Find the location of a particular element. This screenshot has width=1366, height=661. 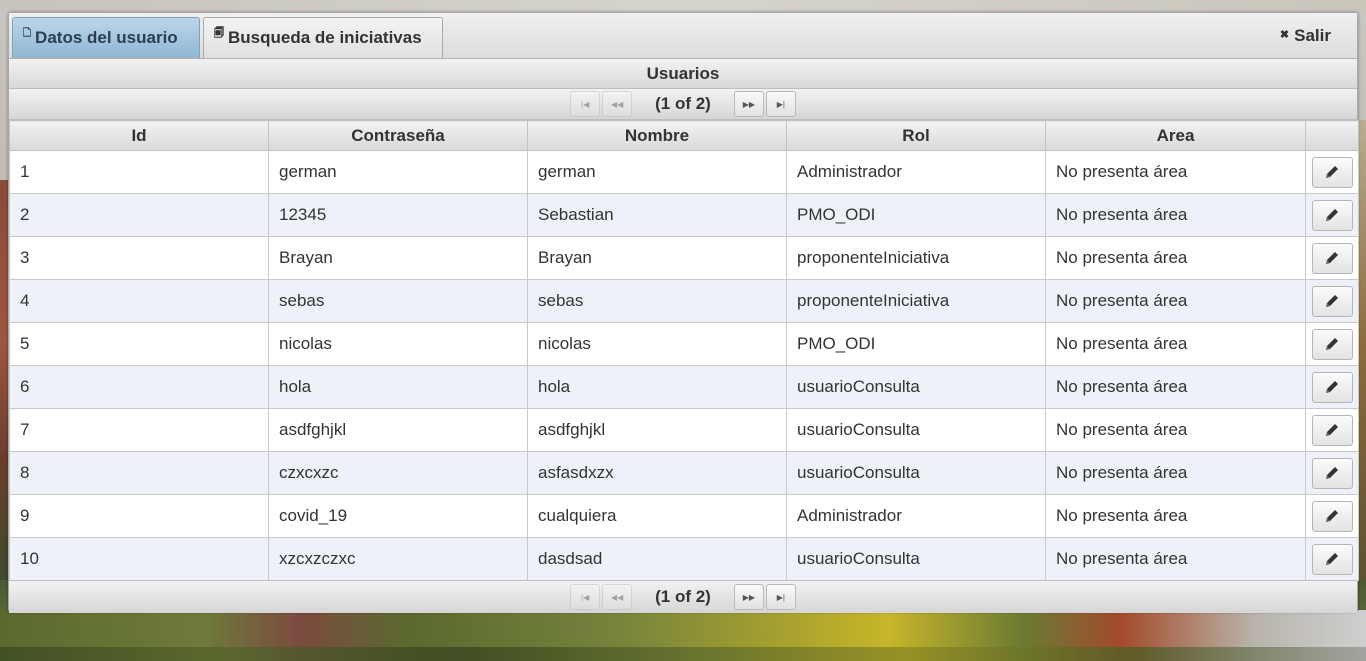

cell-name: asdfghjkl is located at coordinates (657, 430).